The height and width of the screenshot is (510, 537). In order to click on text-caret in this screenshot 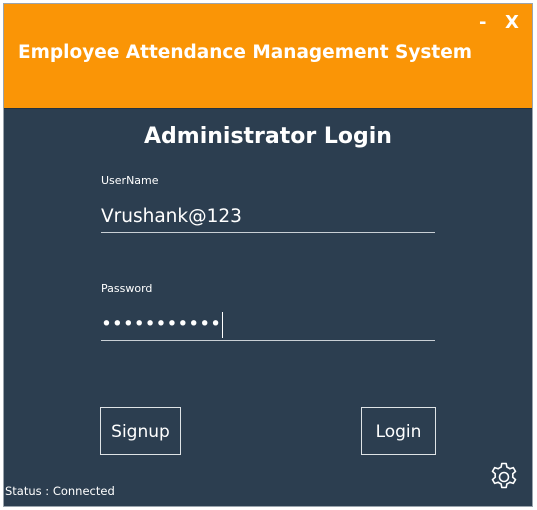, I will do `click(223, 325)`.